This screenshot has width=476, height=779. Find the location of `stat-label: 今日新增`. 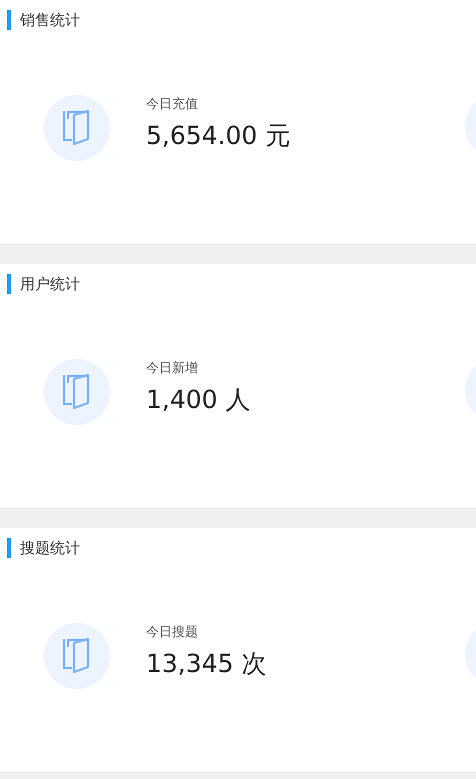

stat-label: 今日新增 is located at coordinates (172, 369).